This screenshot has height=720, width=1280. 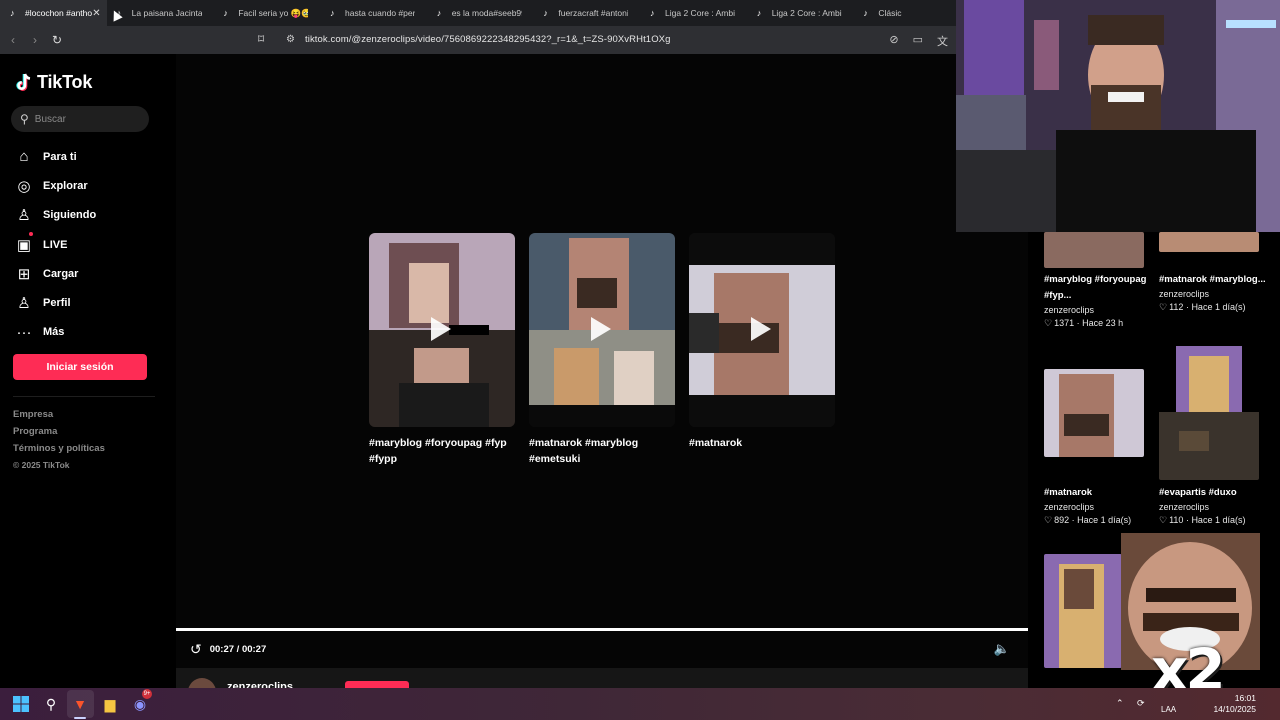 I want to click on suggestion-card: #maryblog #foryoupag #fyp #fypp, so click(x=442, y=350).